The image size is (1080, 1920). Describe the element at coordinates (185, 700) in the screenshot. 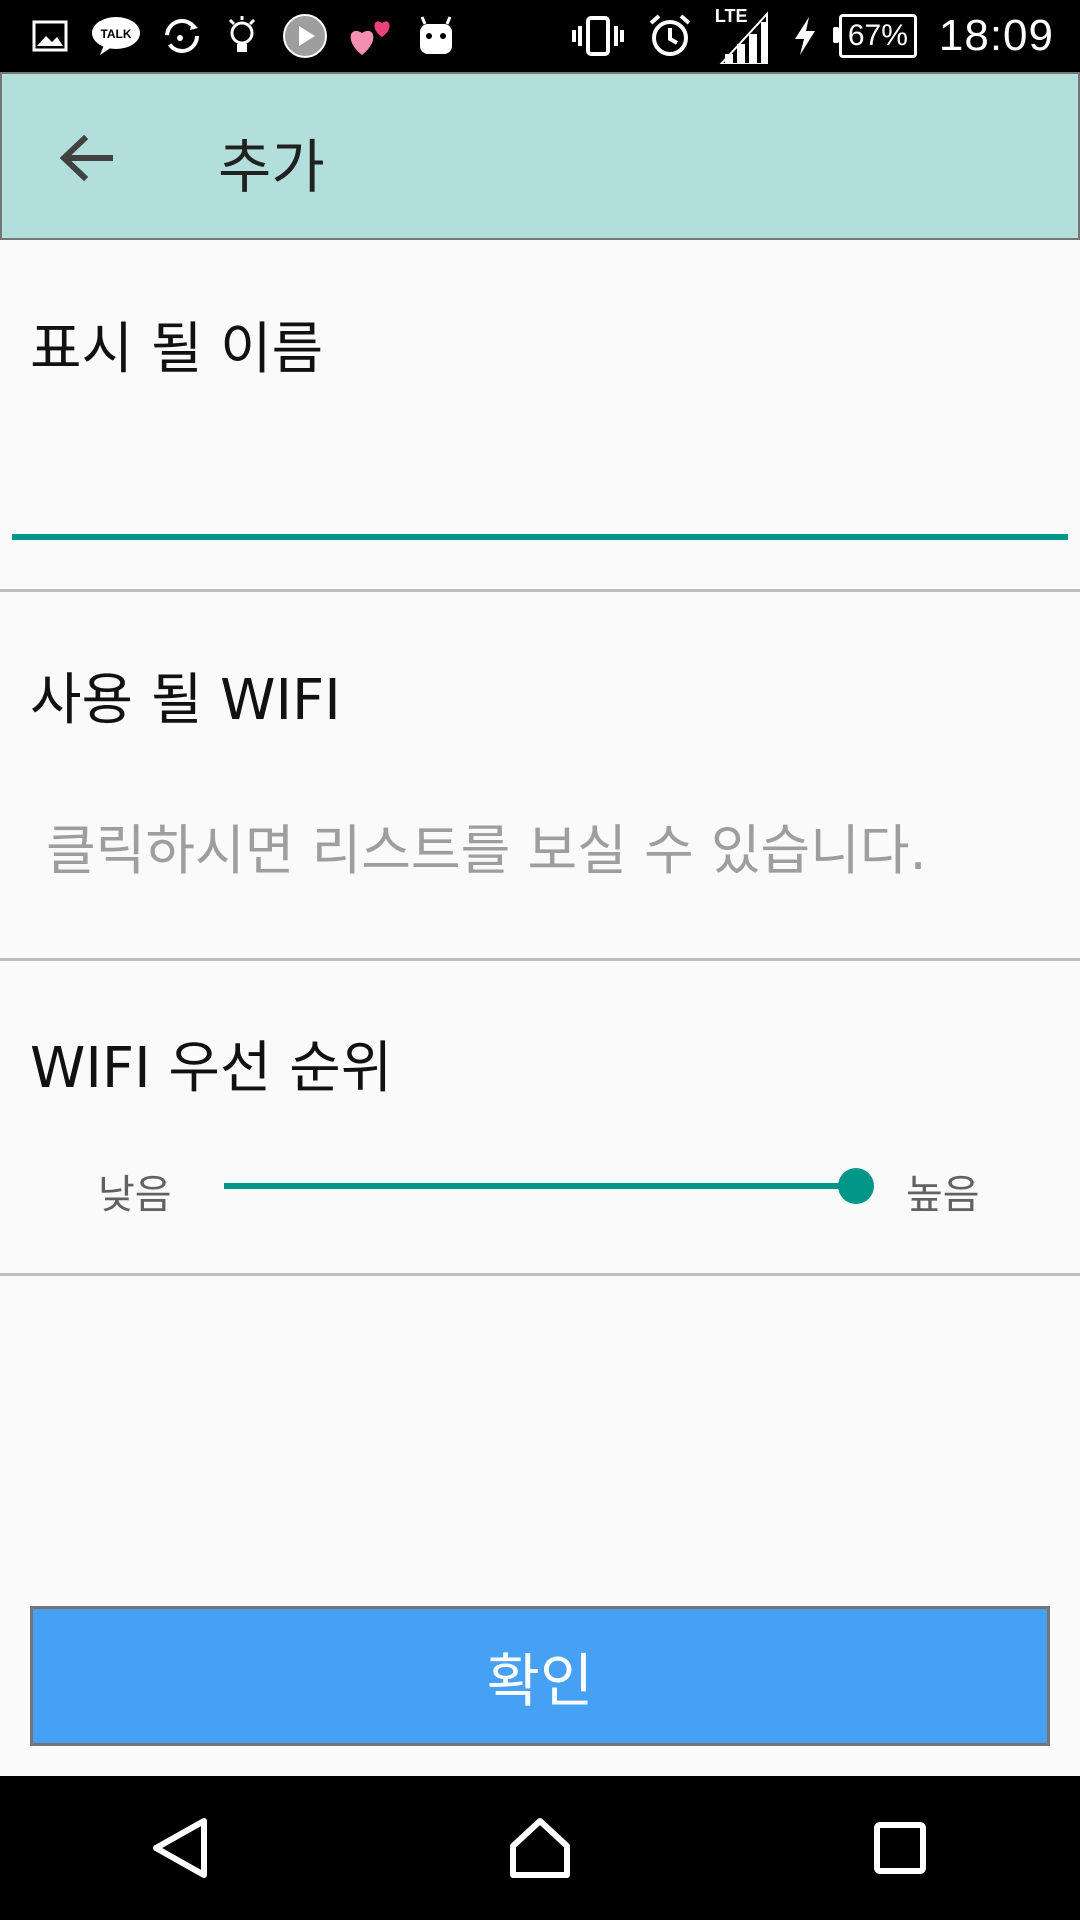

I see `wifi-label: 사용 될 WIFI` at that location.